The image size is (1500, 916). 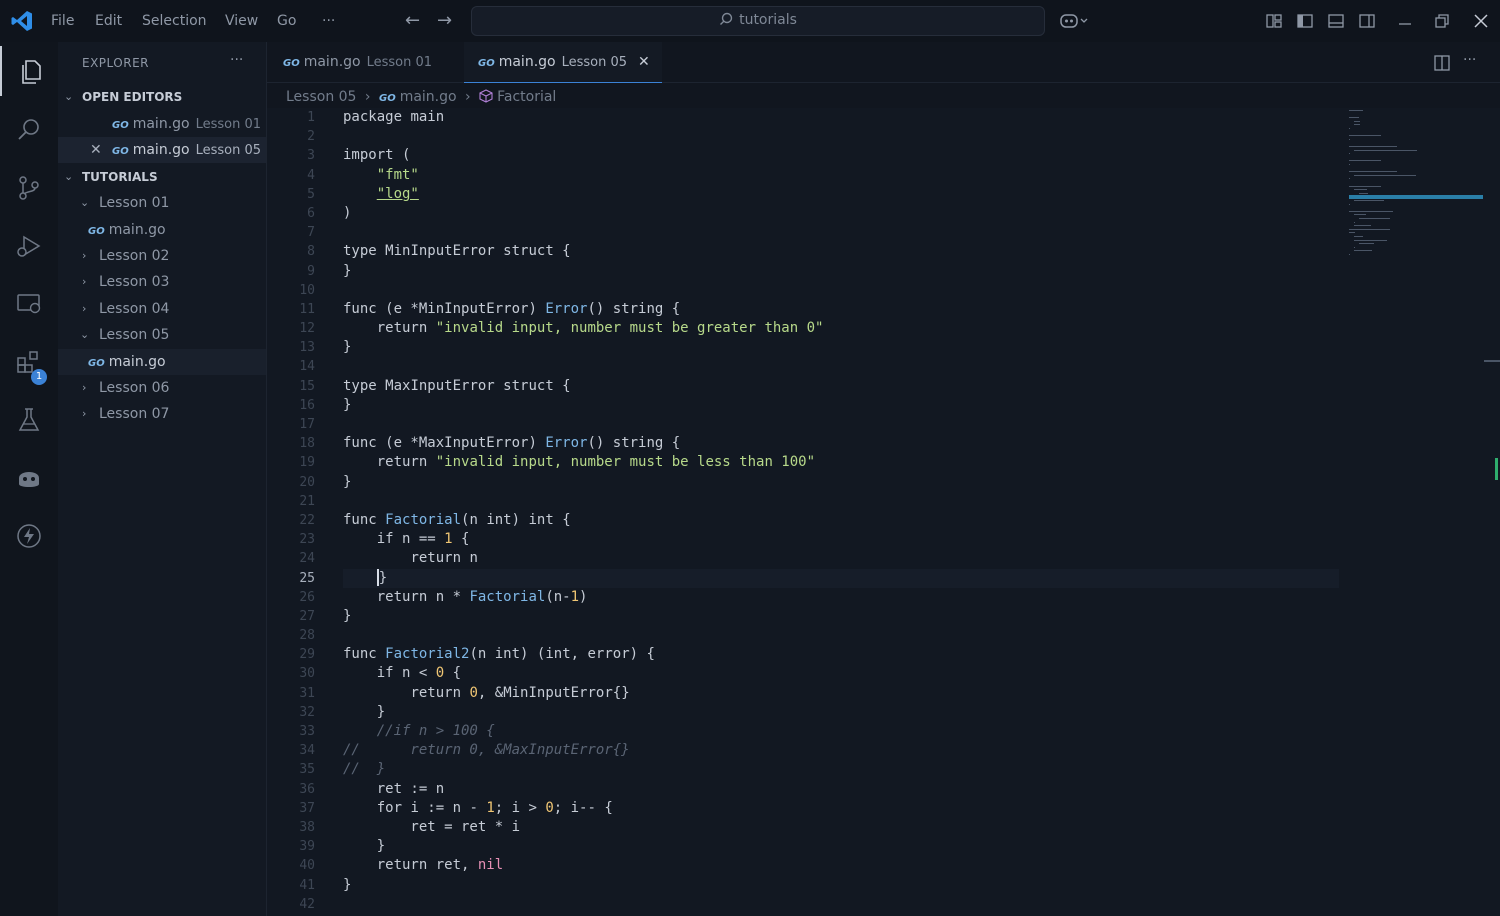 I want to click on activity-copilot, so click(x=29, y=477).